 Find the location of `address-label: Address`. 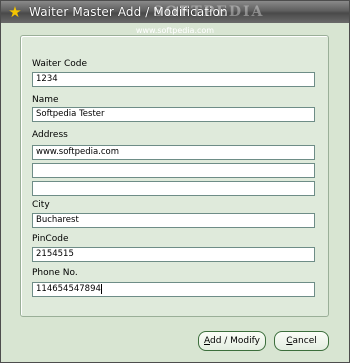

address-label: Address is located at coordinates (50, 135).